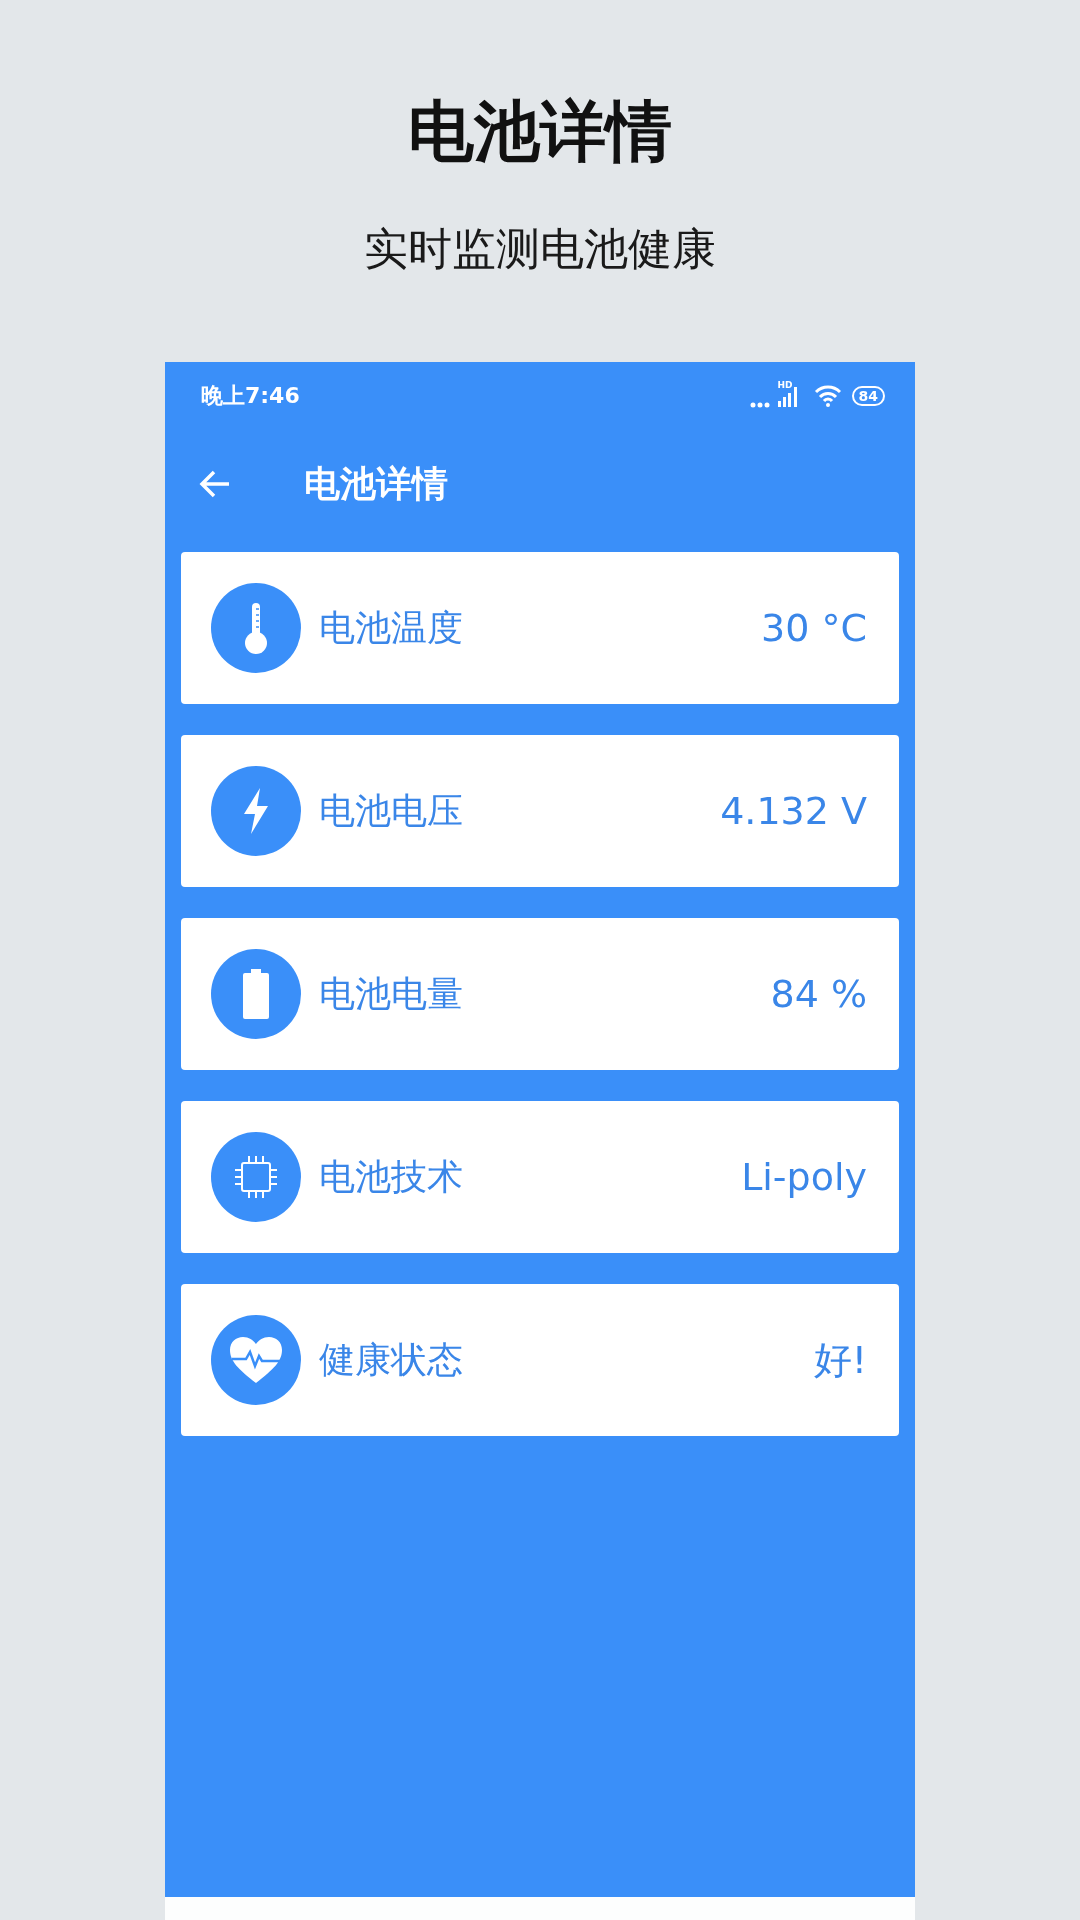  I want to click on info-value: Li-poly, so click(804, 1177).